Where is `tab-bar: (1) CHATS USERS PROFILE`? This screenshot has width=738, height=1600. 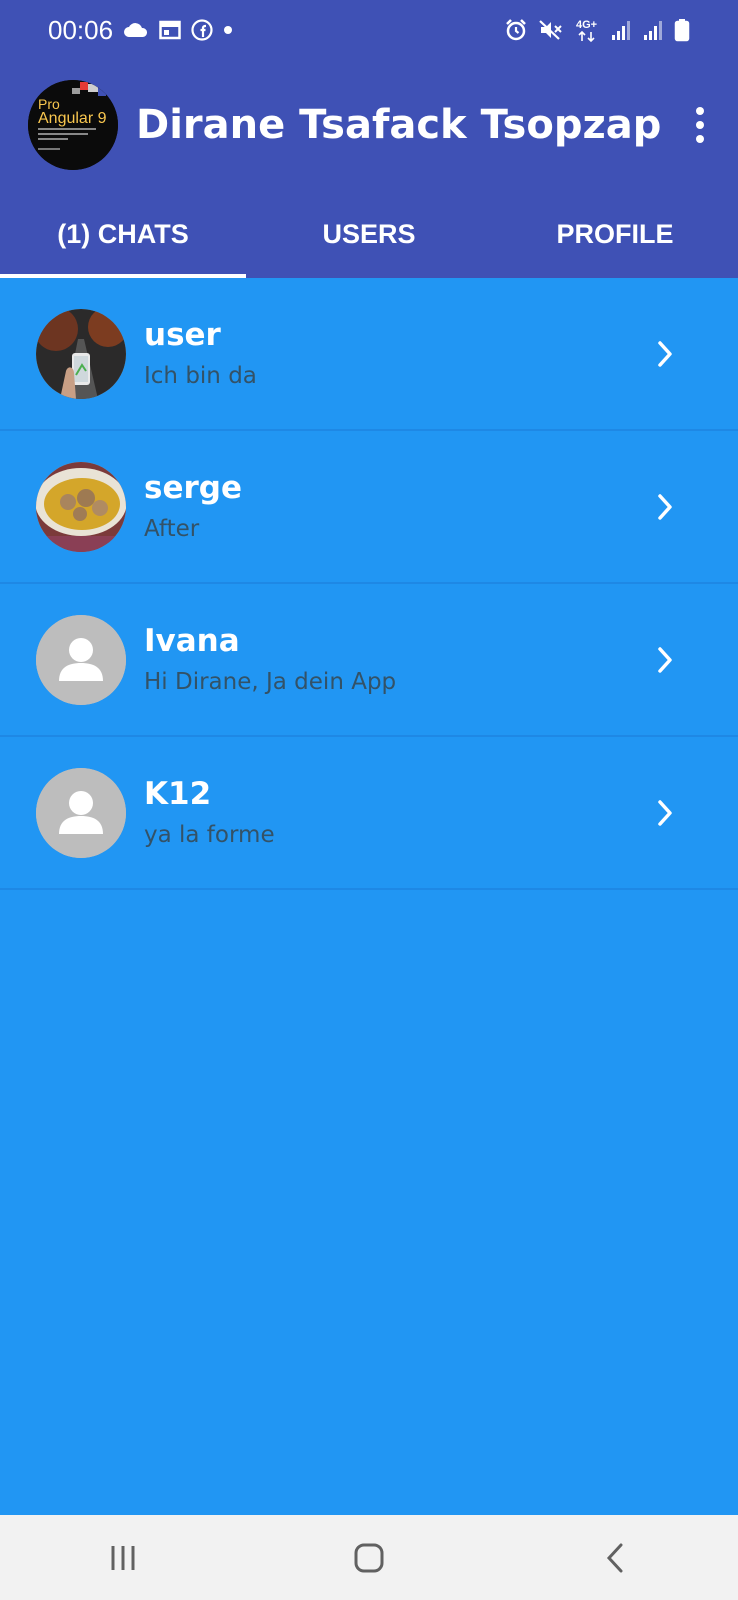 tab-bar: (1) CHATS USERS PROFILE is located at coordinates (369, 234).